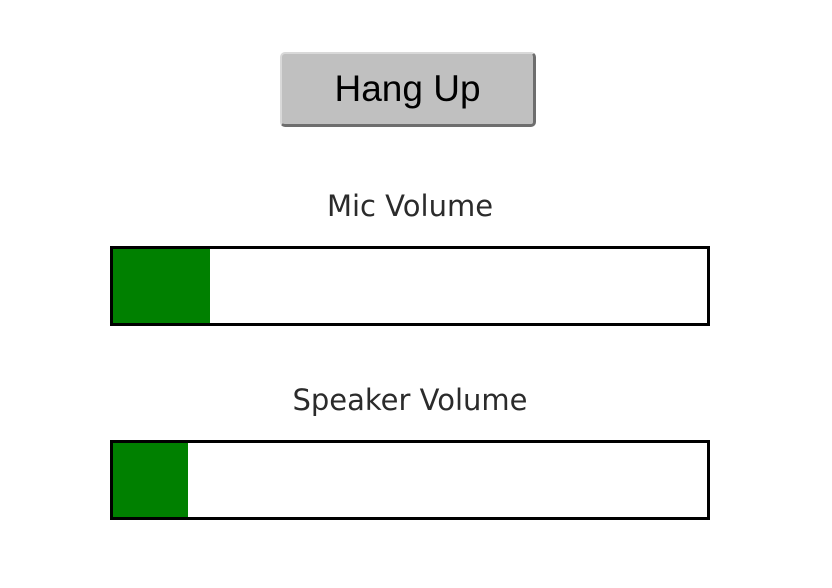 The width and height of the screenshot is (832, 588). Describe the element at coordinates (410, 400) in the screenshot. I see `speaker-volume-label: Speaker Volume` at that location.